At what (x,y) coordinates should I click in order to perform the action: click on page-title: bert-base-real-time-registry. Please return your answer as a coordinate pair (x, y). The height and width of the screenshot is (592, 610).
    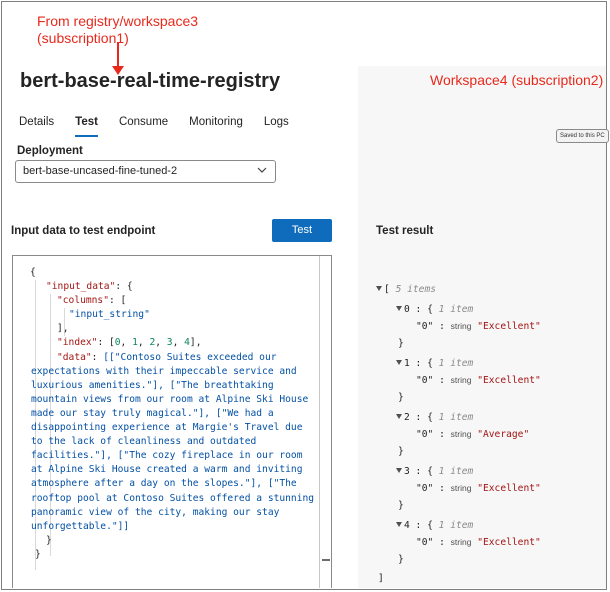
    Looking at the image, I should click on (150, 81).